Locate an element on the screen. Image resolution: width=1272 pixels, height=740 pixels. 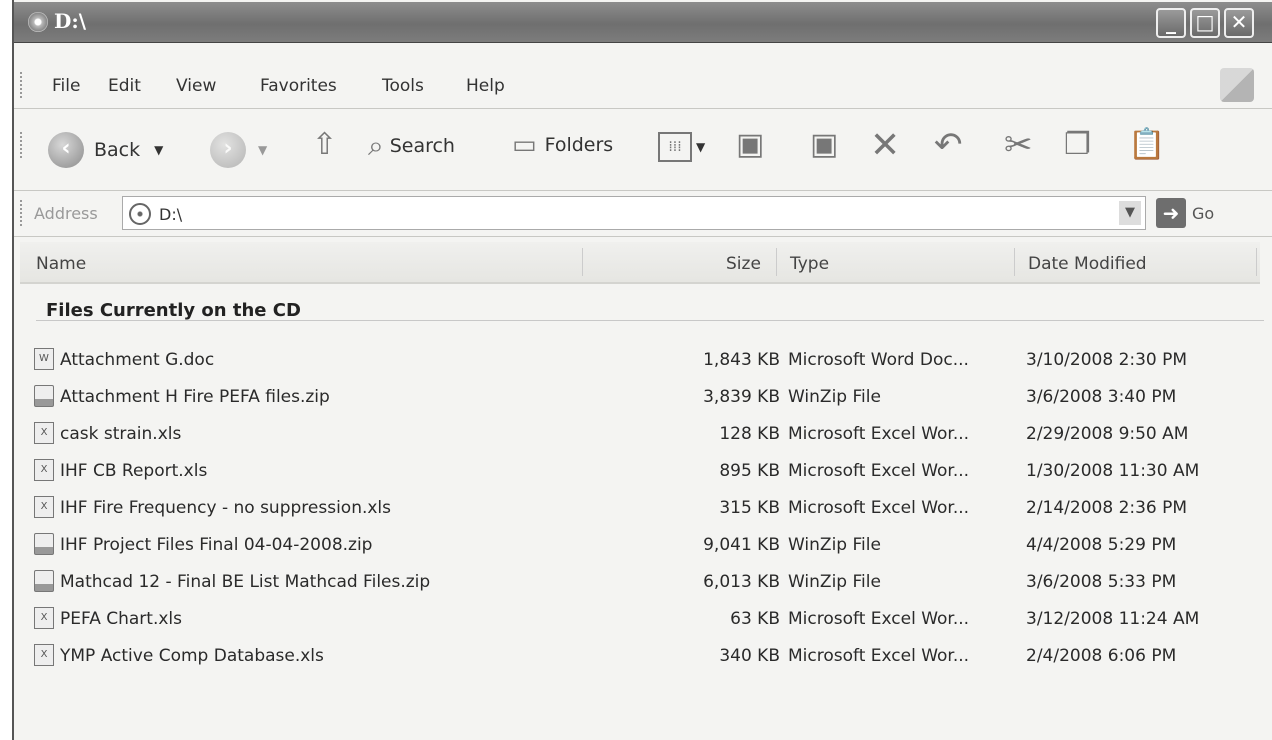
file-date: 1/30/2008 11:30 AM is located at coordinates (1113, 471).